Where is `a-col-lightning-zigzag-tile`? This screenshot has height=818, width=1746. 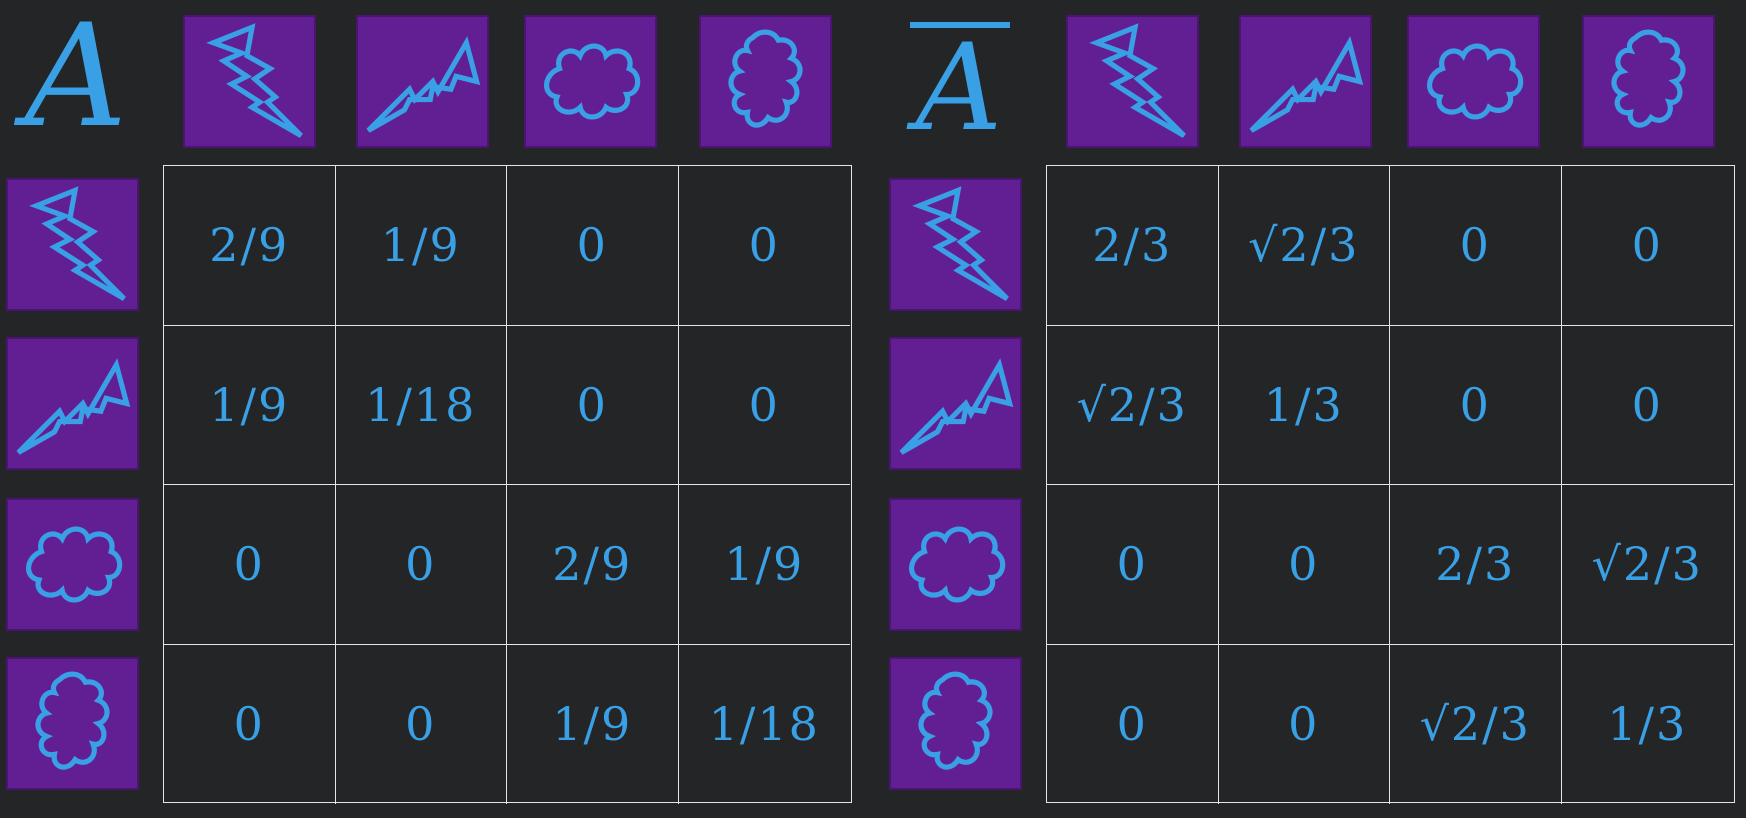 a-col-lightning-zigzag-tile is located at coordinates (422, 81).